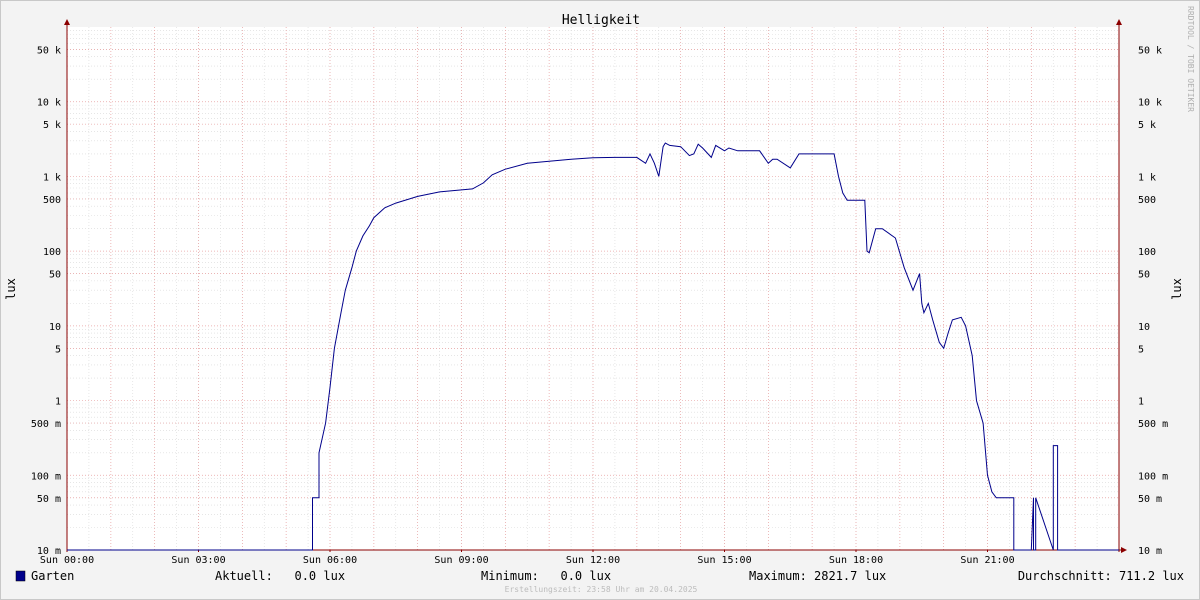 The image size is (1200, 600). Describe the element at coordinates (280, 576) in the screenshot. I see `legend-aktuell: Aktuell: 0.0 lux` at that location.